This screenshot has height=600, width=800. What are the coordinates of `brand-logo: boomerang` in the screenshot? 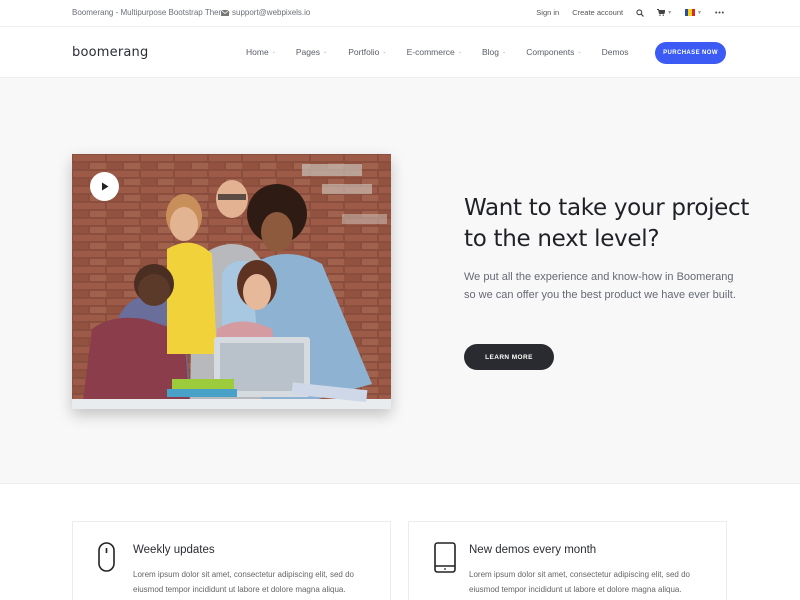 It's located at (110, 52).